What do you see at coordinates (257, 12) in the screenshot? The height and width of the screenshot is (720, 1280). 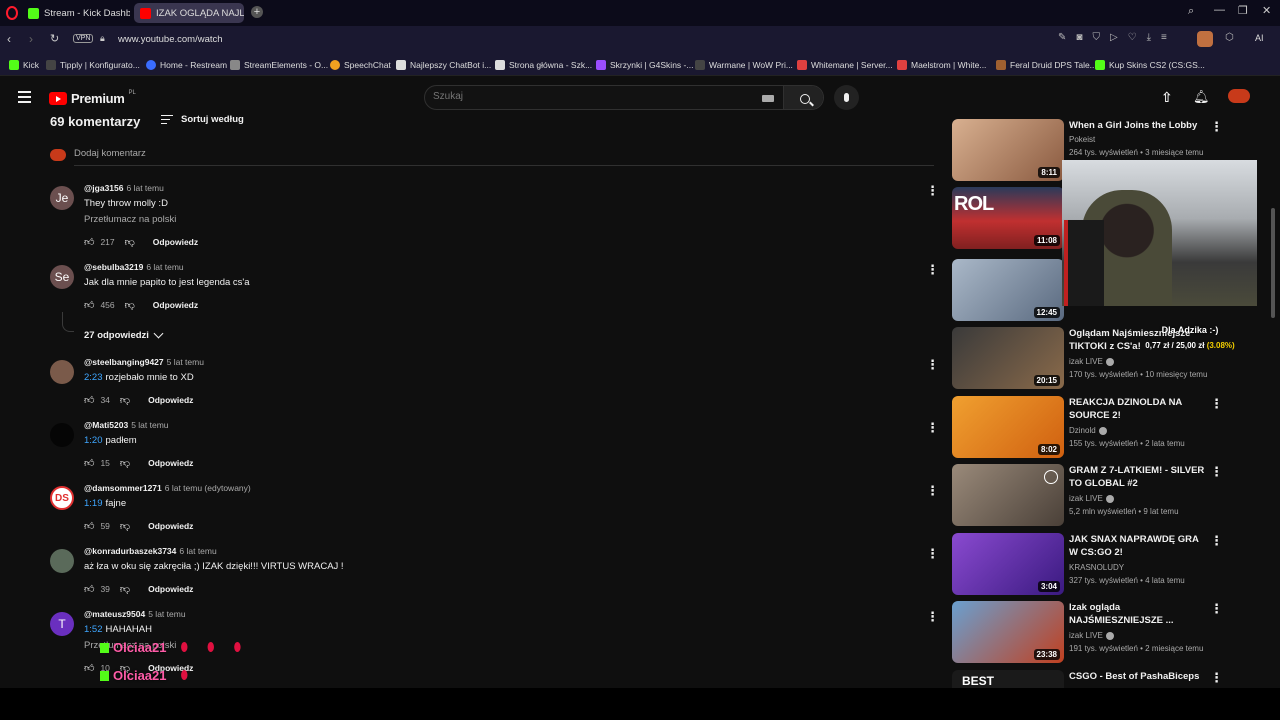 I see `new-tab-button: +` at bounding box center [257, 12].